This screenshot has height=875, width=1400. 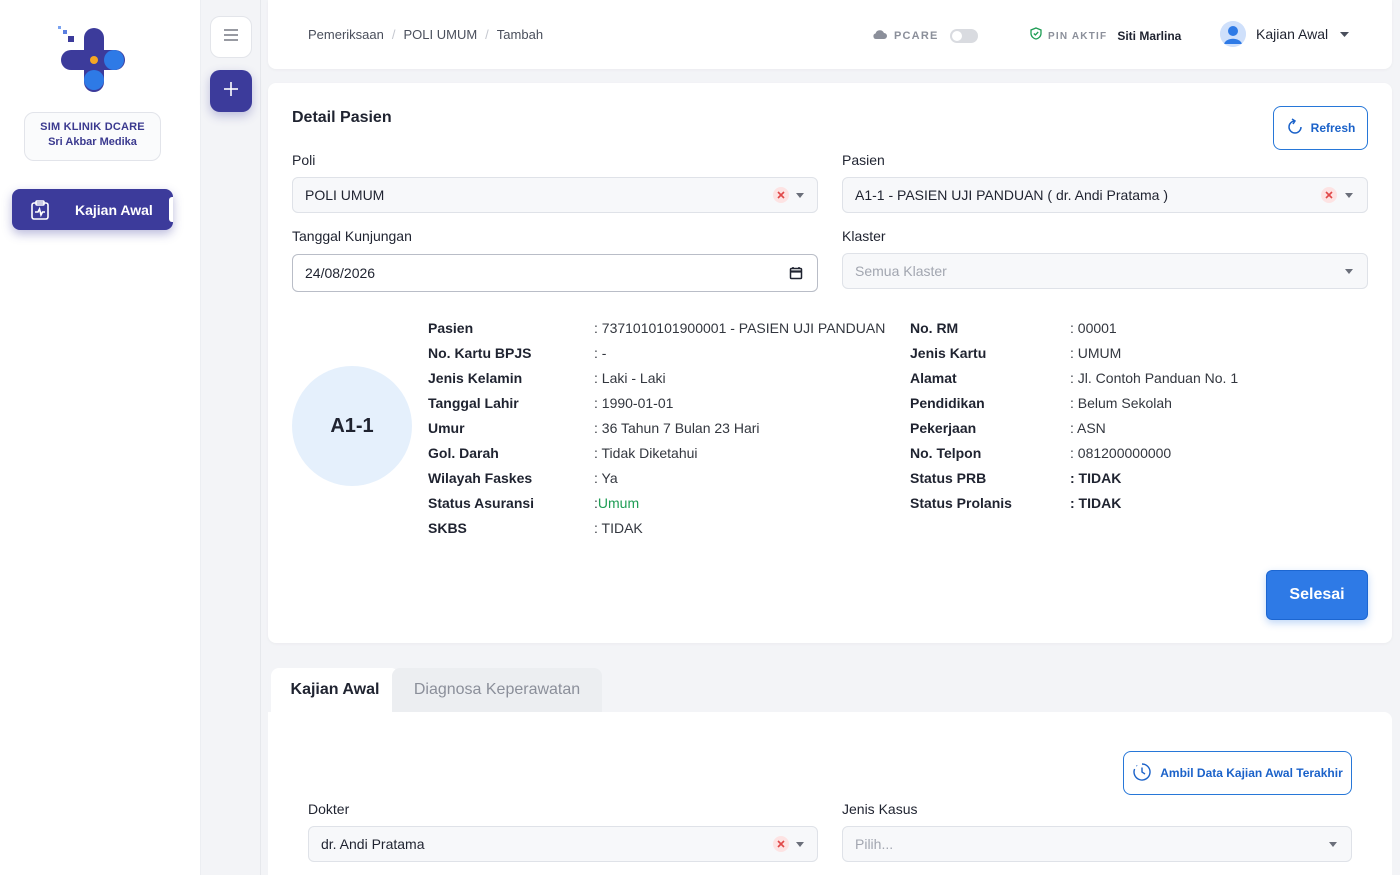 I want to click on info-key: Umur, so click(x=446, y=427).